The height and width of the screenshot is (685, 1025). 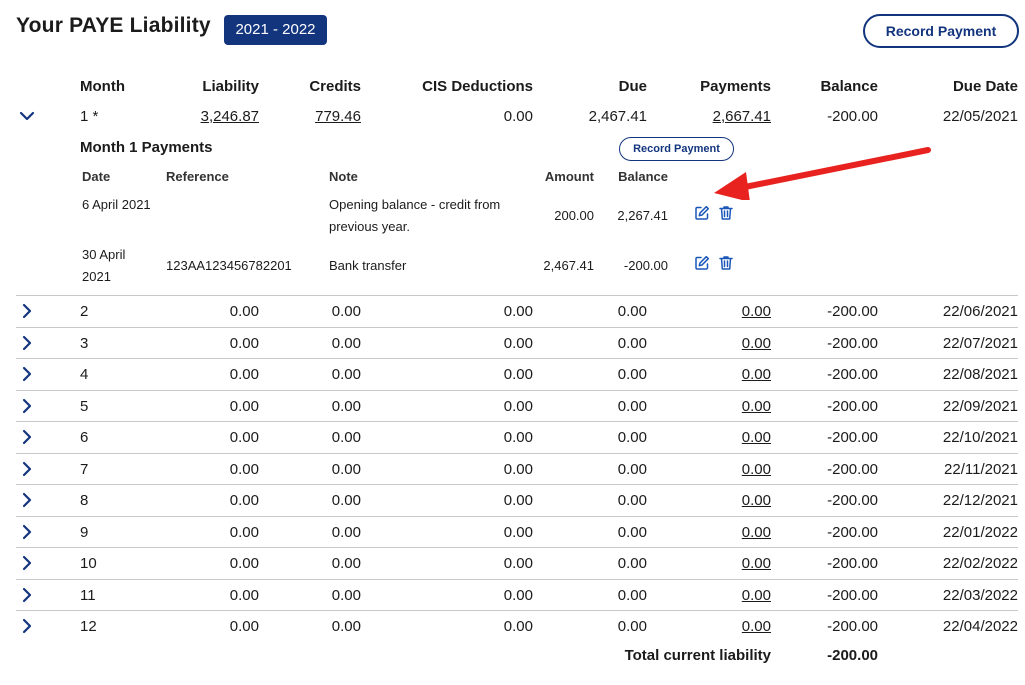 I want to click on payment-header-amount: Amount, so click(x=569, y=176).